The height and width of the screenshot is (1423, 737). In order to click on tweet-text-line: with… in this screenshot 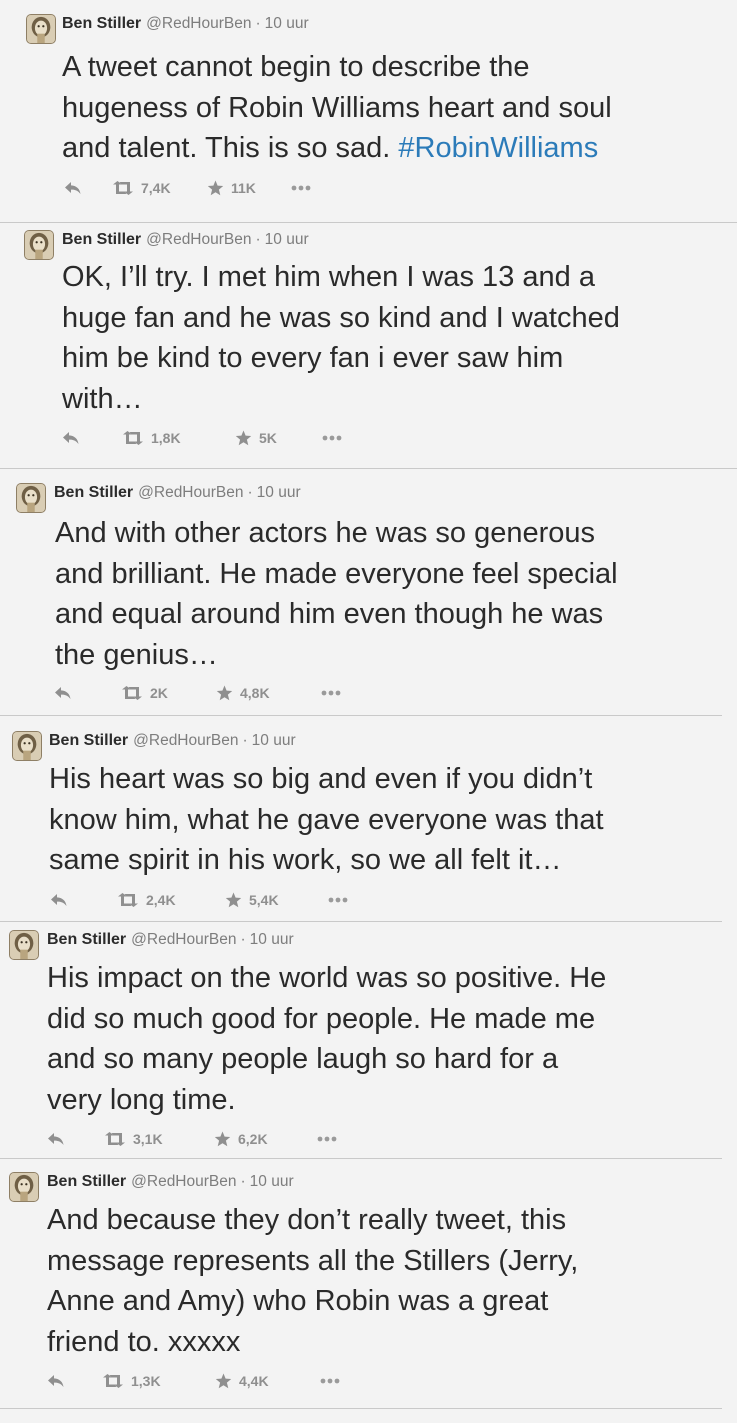, I will do `click(102, 398)`.